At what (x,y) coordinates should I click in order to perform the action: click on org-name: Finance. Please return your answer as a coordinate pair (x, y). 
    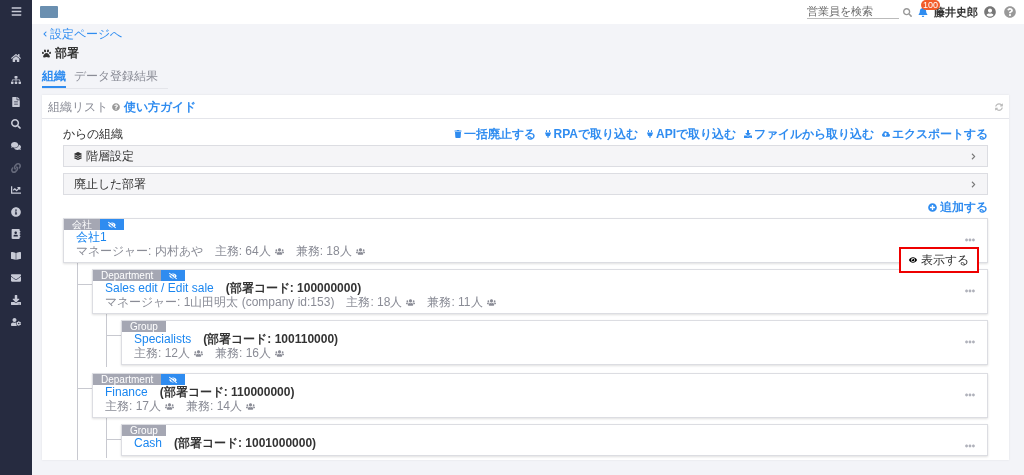
    Looking at the image, I should click on (126, 392).